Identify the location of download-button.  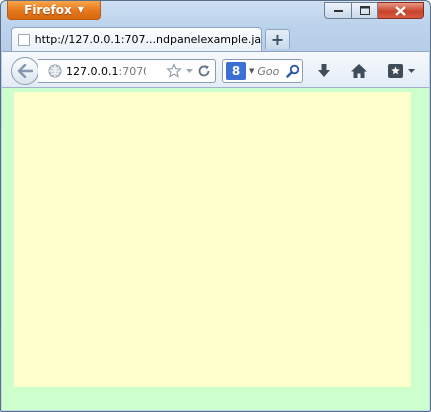
(324, 71).